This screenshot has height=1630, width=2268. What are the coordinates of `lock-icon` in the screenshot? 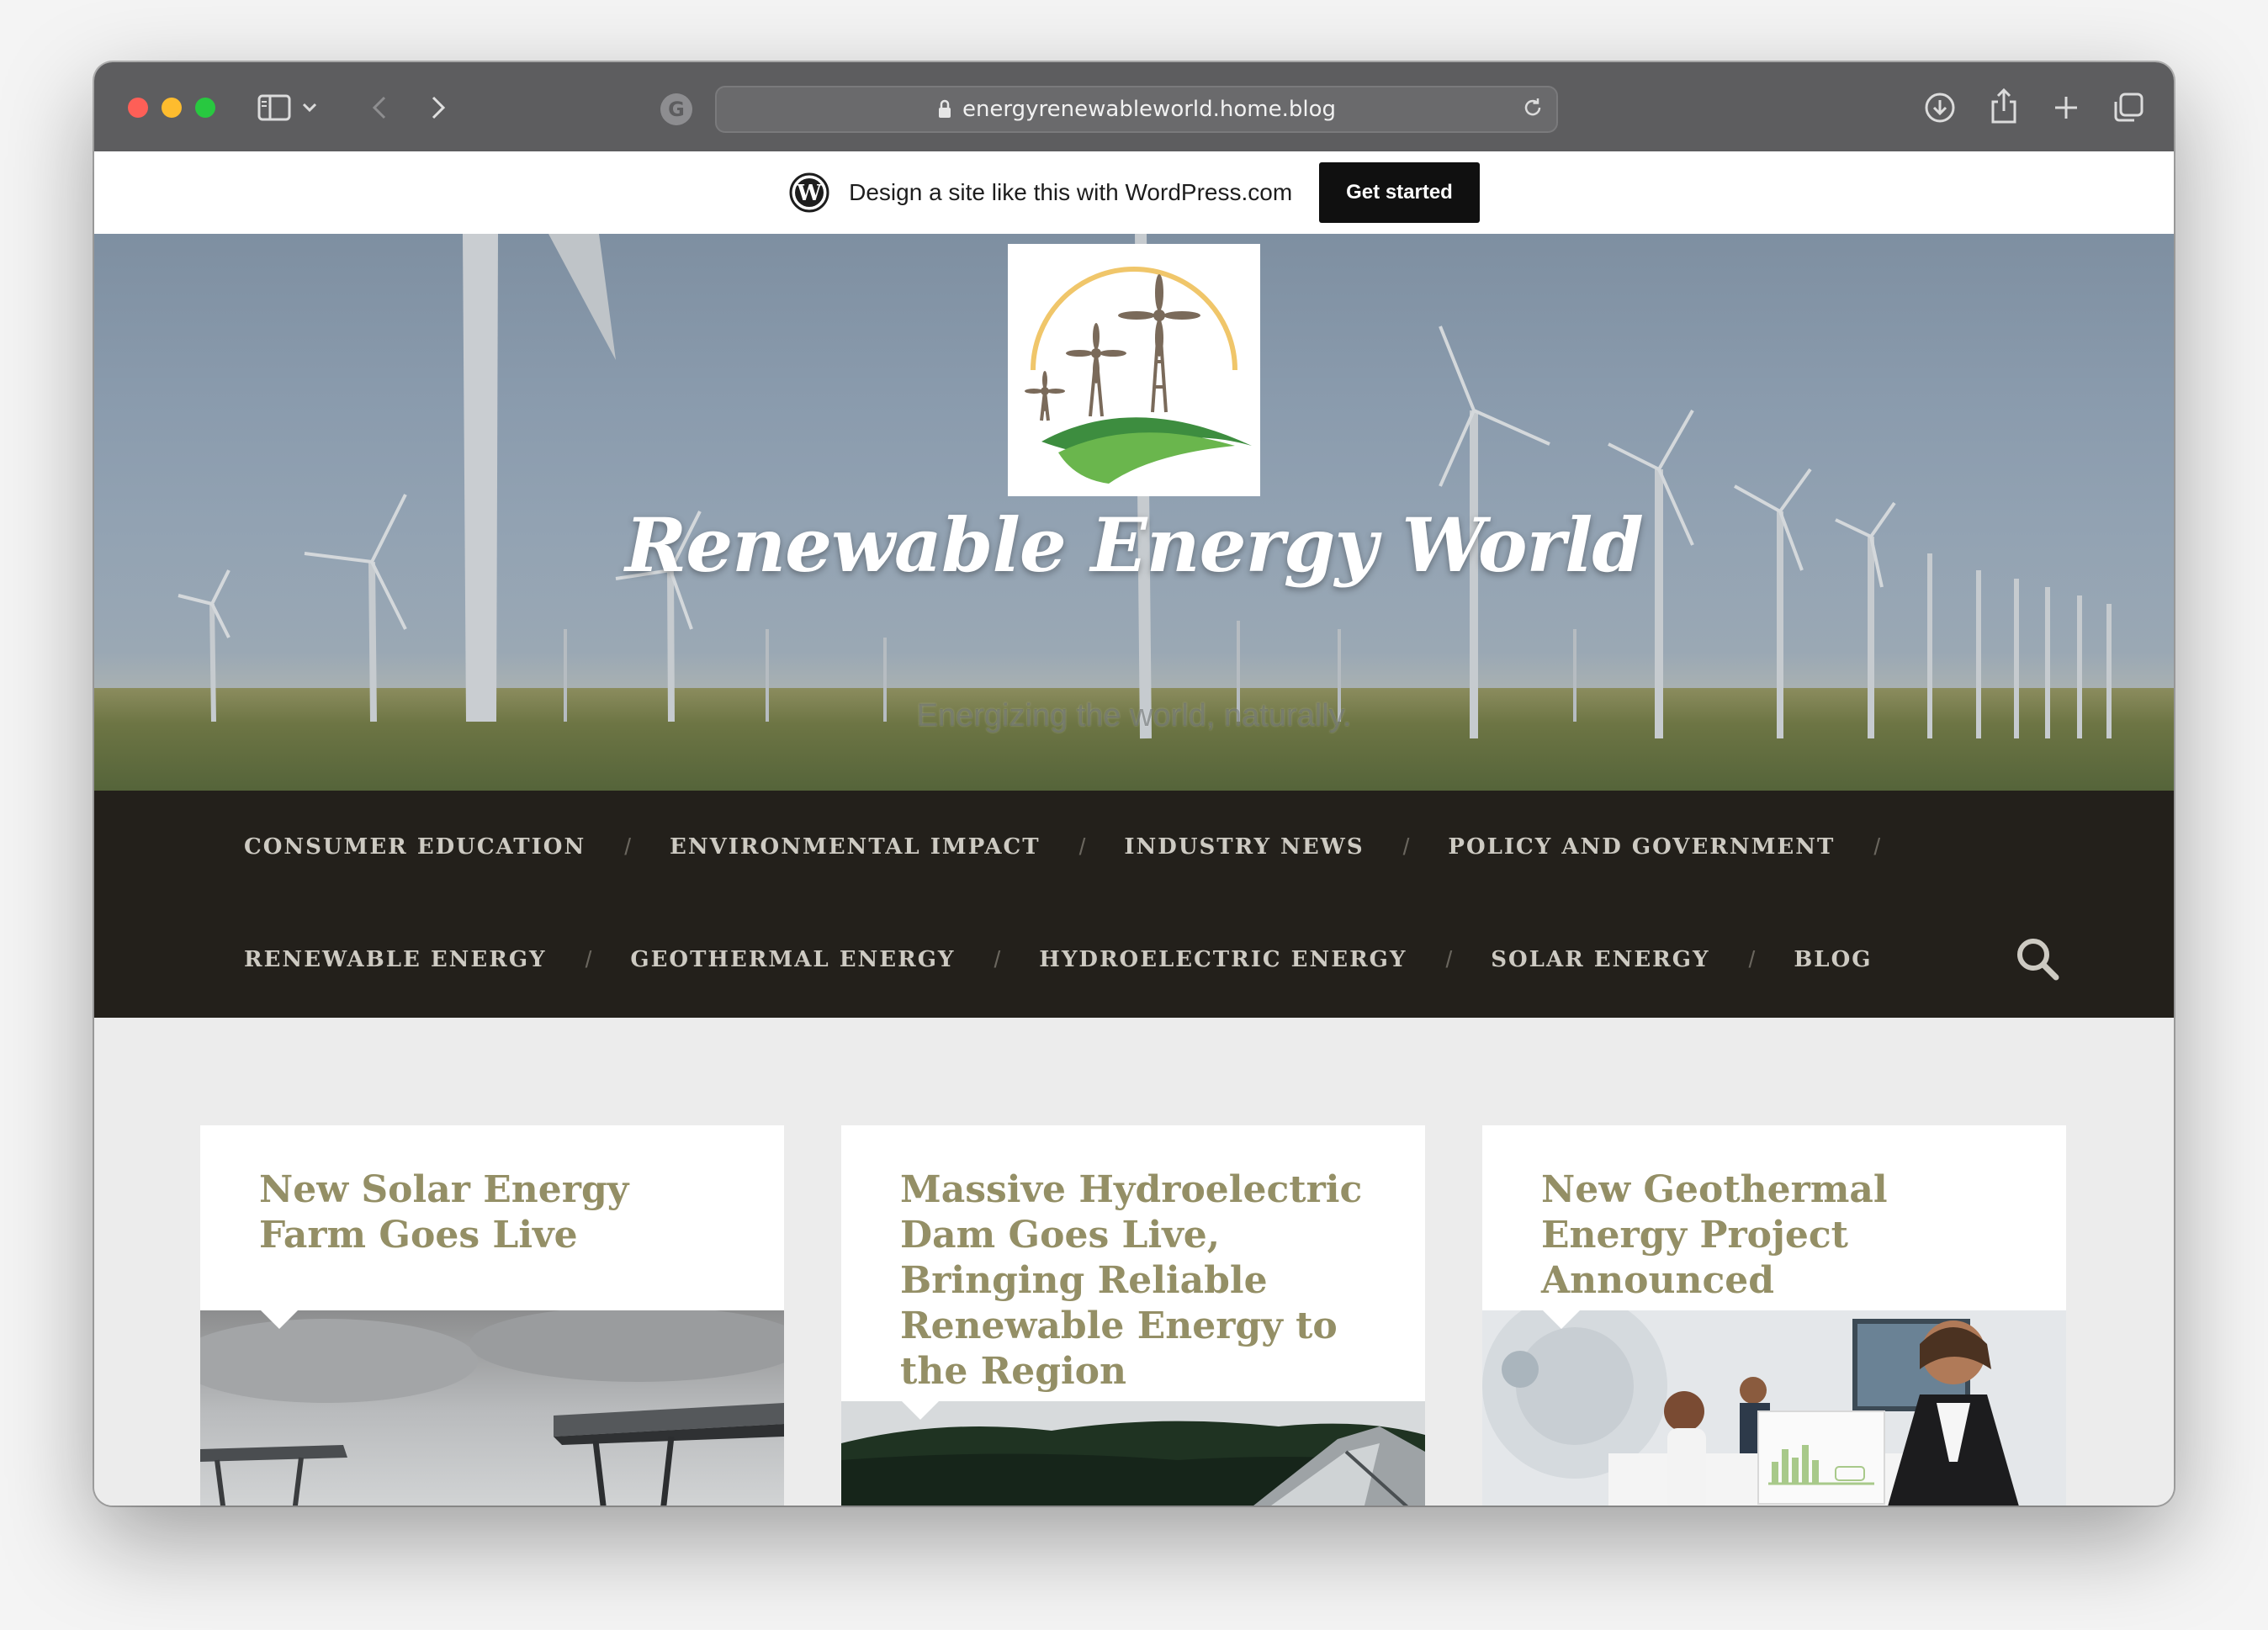 It's located at (945, 108).